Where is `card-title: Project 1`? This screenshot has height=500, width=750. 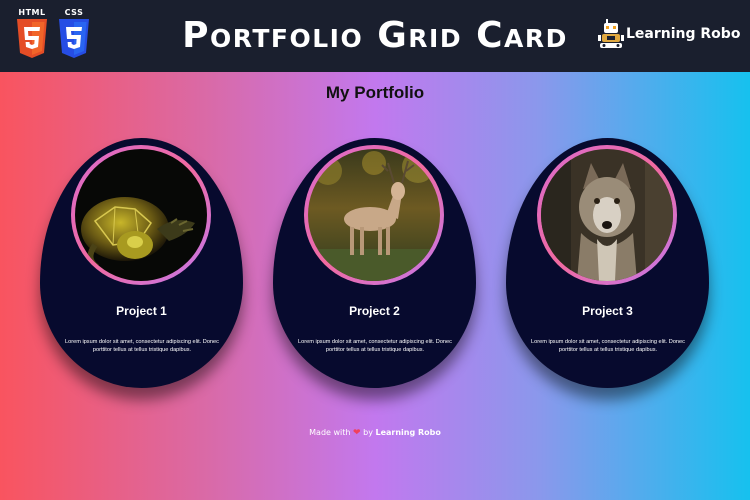 card-title: Project 1 is located at coordinates (141, 311).